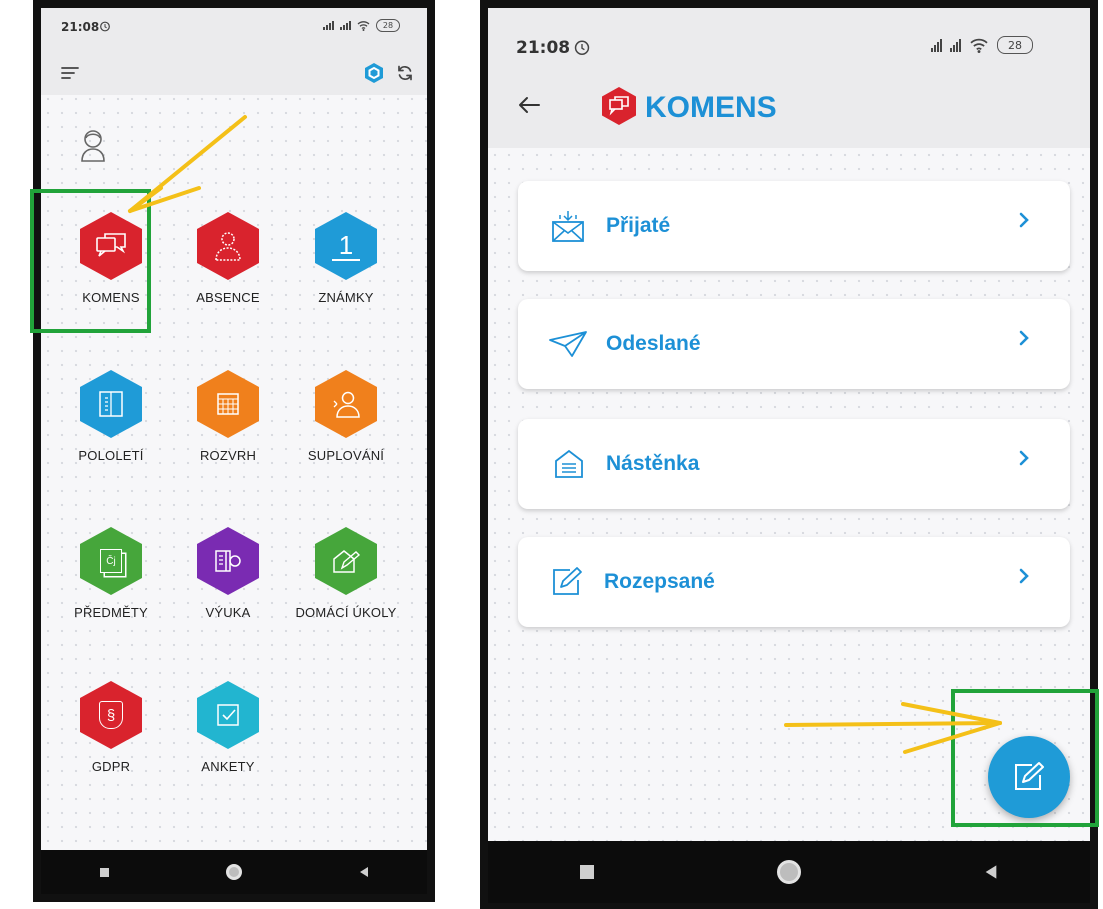 Image resolution: width=1103 pixels, height=909 pixels. I want to click on arrow-to-compose-fab, so click(893, 728).